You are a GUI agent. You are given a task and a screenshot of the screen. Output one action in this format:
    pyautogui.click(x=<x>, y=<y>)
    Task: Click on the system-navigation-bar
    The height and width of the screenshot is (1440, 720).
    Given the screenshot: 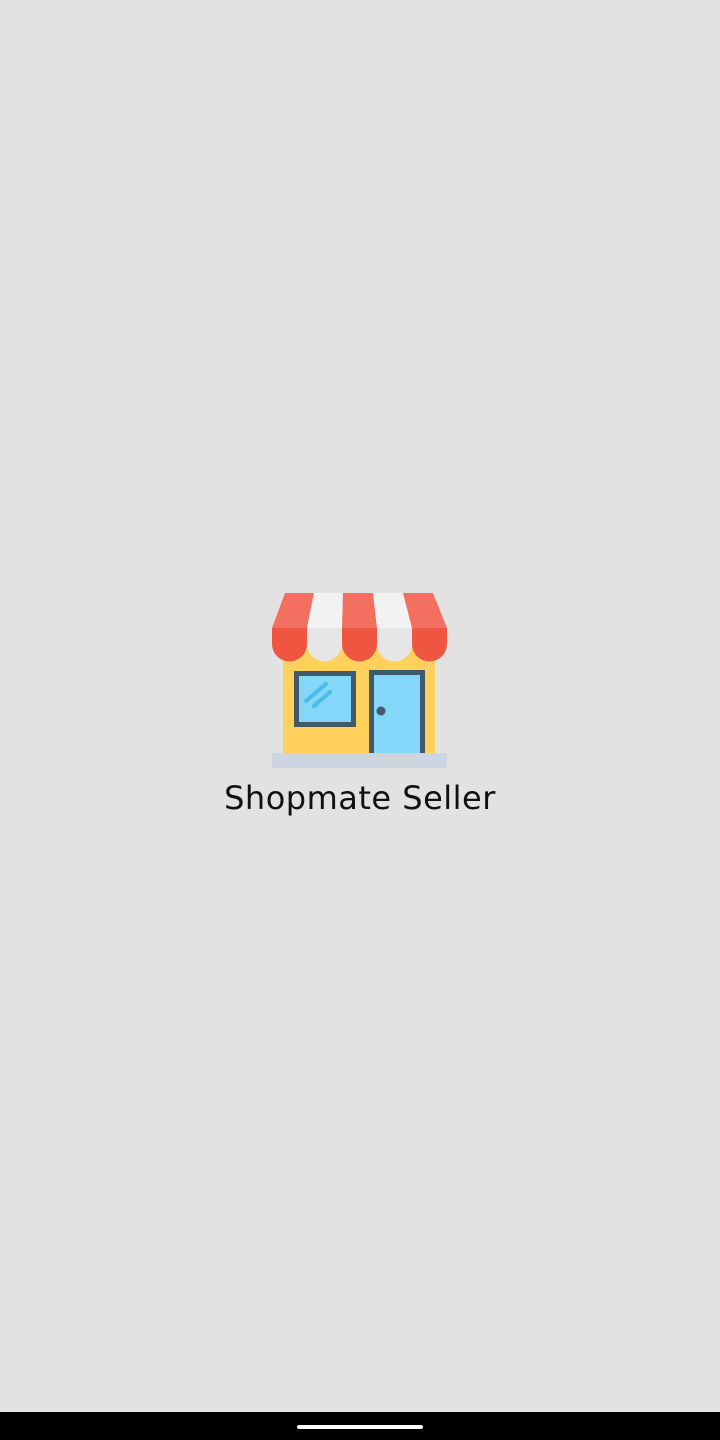 What is the action you would take?
    pyautogui.click(x=360, y=1426)
    